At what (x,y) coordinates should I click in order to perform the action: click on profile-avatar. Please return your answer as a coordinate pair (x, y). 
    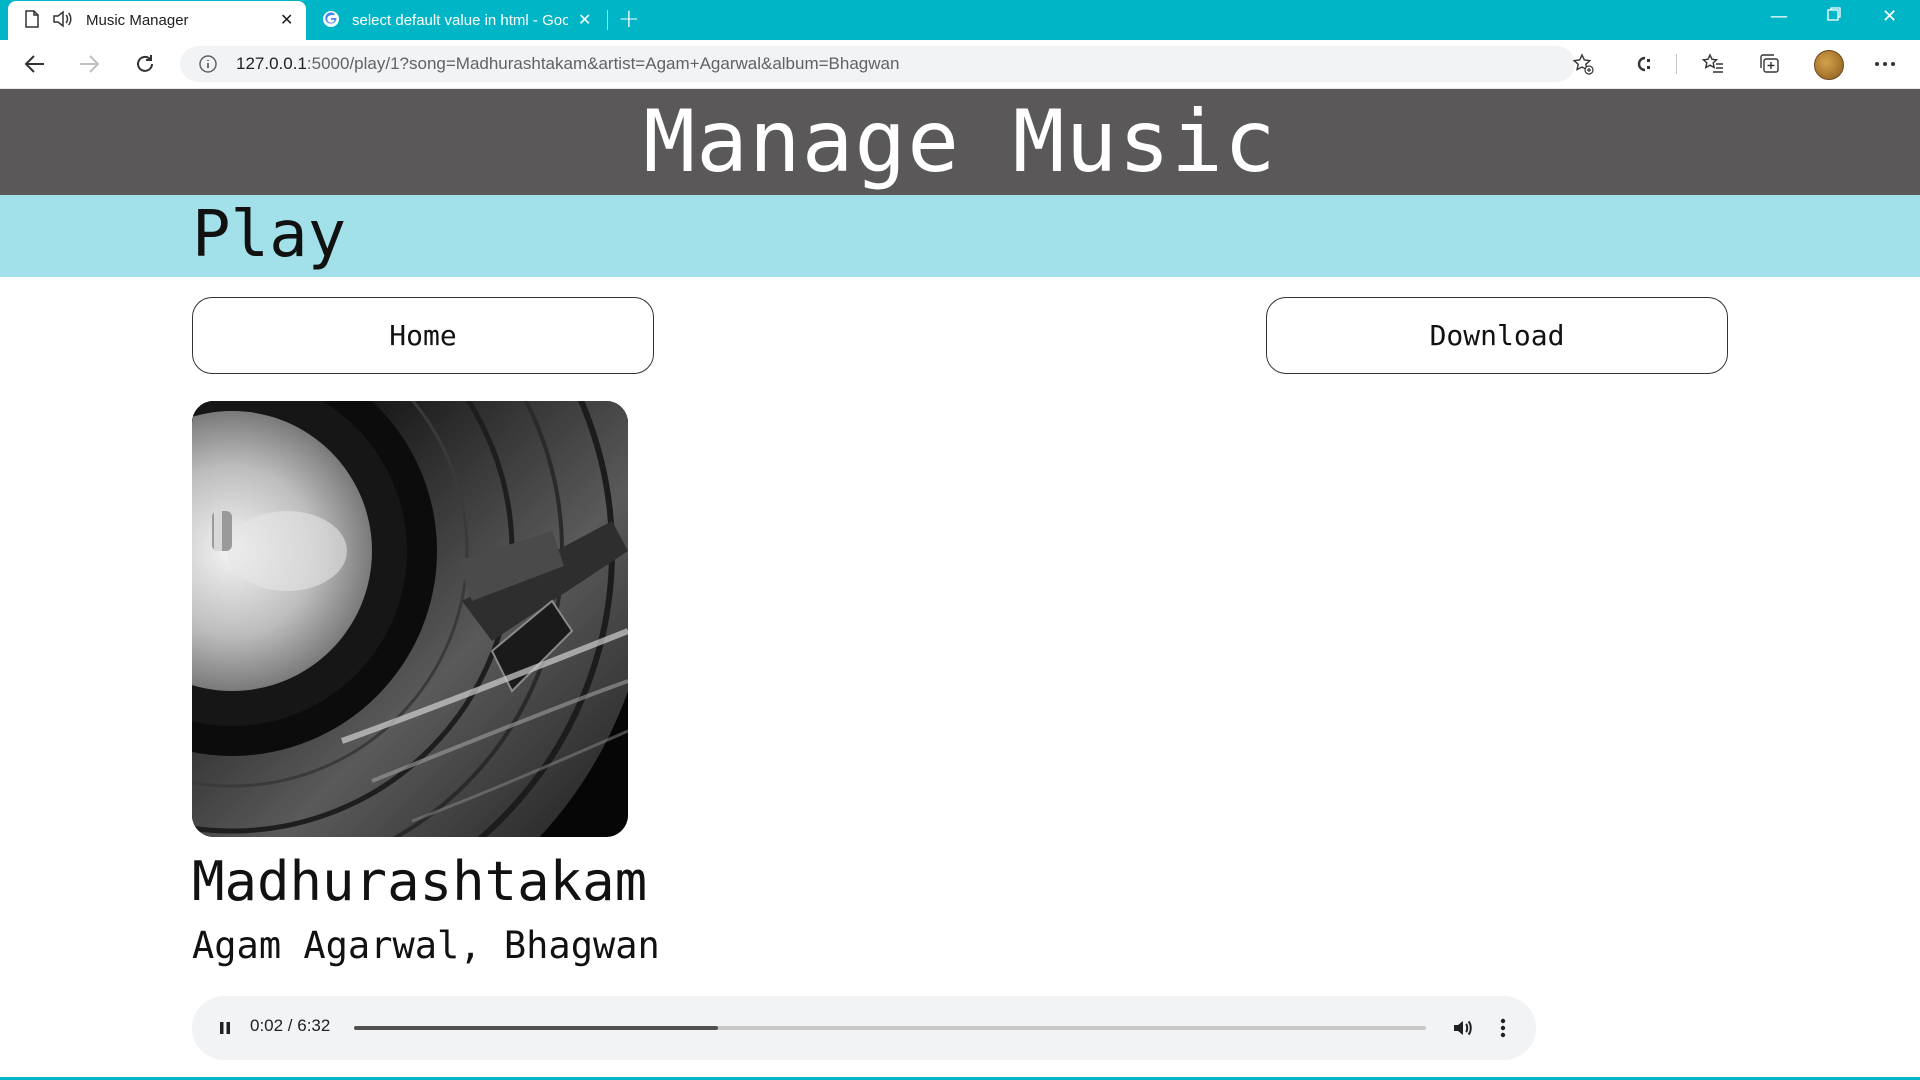
    Looking at the image, I should click on (1829, 65).